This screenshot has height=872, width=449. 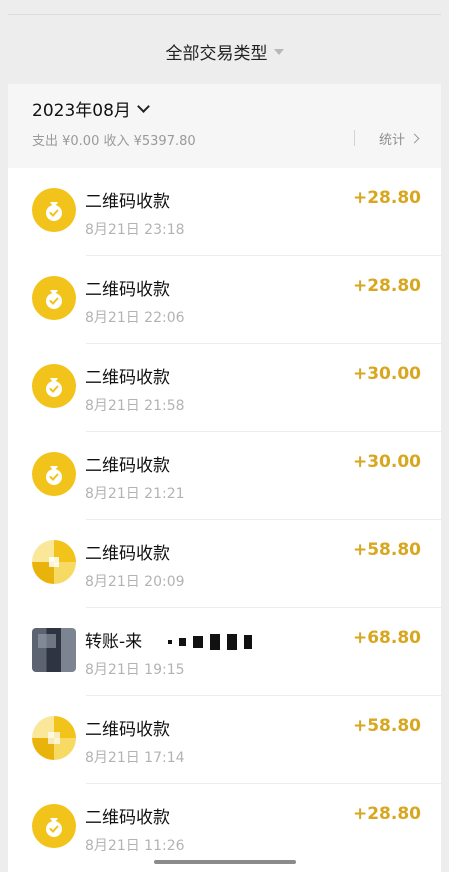 I want to click on transaction-amount: +68.80, so click(x=386, y=638).